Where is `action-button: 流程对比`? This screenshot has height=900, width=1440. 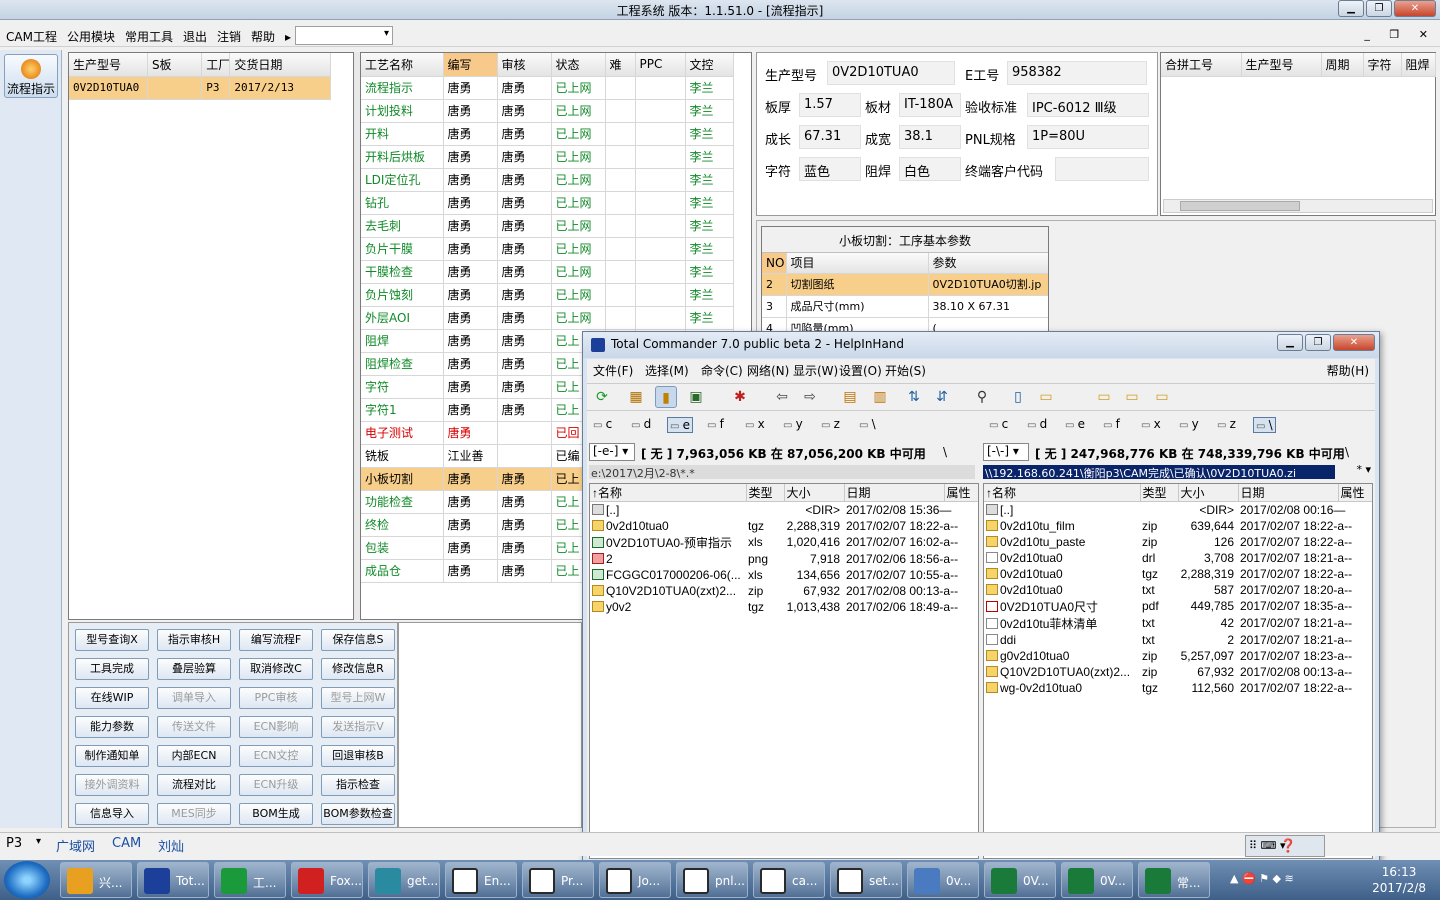
action-button: 流程对比 is located at coordinates (194, 785).